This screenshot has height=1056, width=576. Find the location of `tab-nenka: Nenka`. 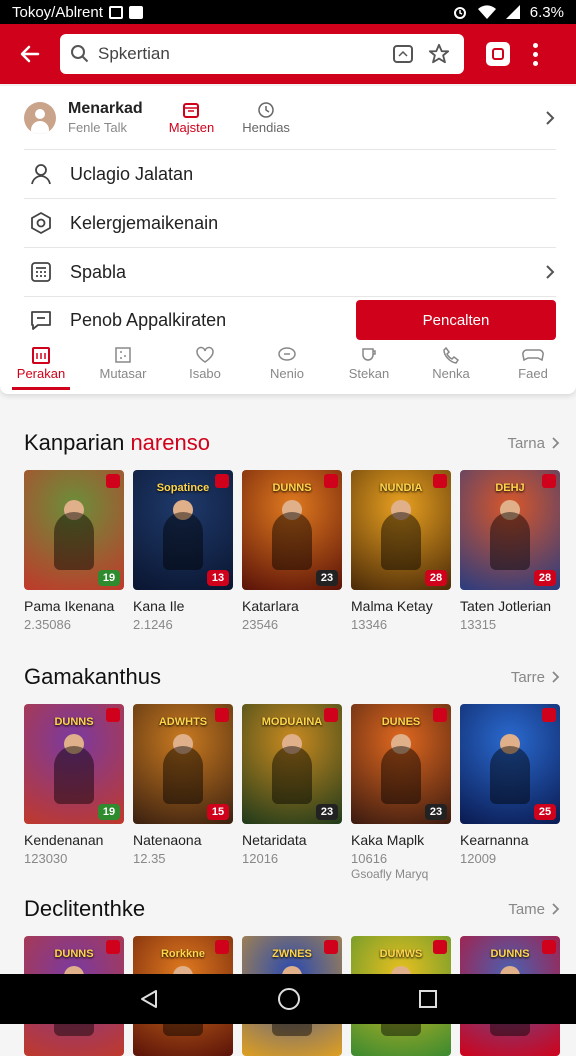

tab-nenka: Nenka is located at coordinates (451, 366).